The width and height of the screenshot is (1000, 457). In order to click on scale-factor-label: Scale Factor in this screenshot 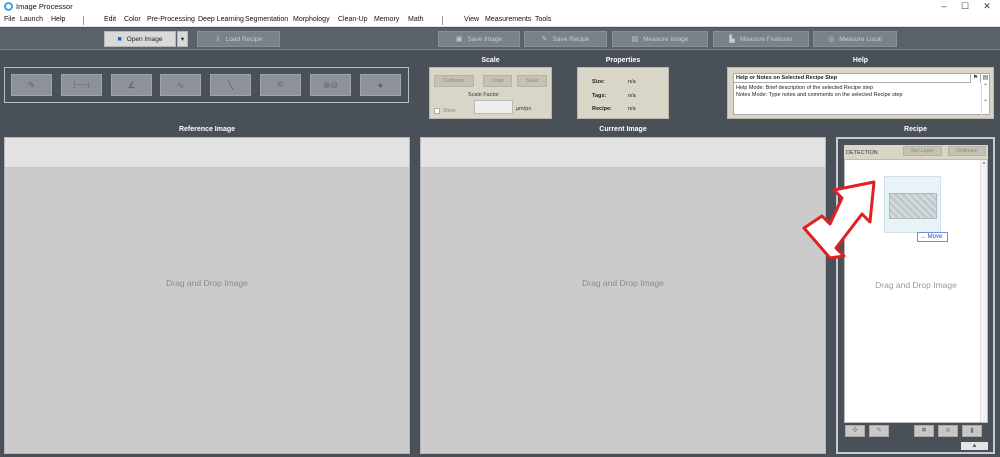, I will do `click(483, 95)`.